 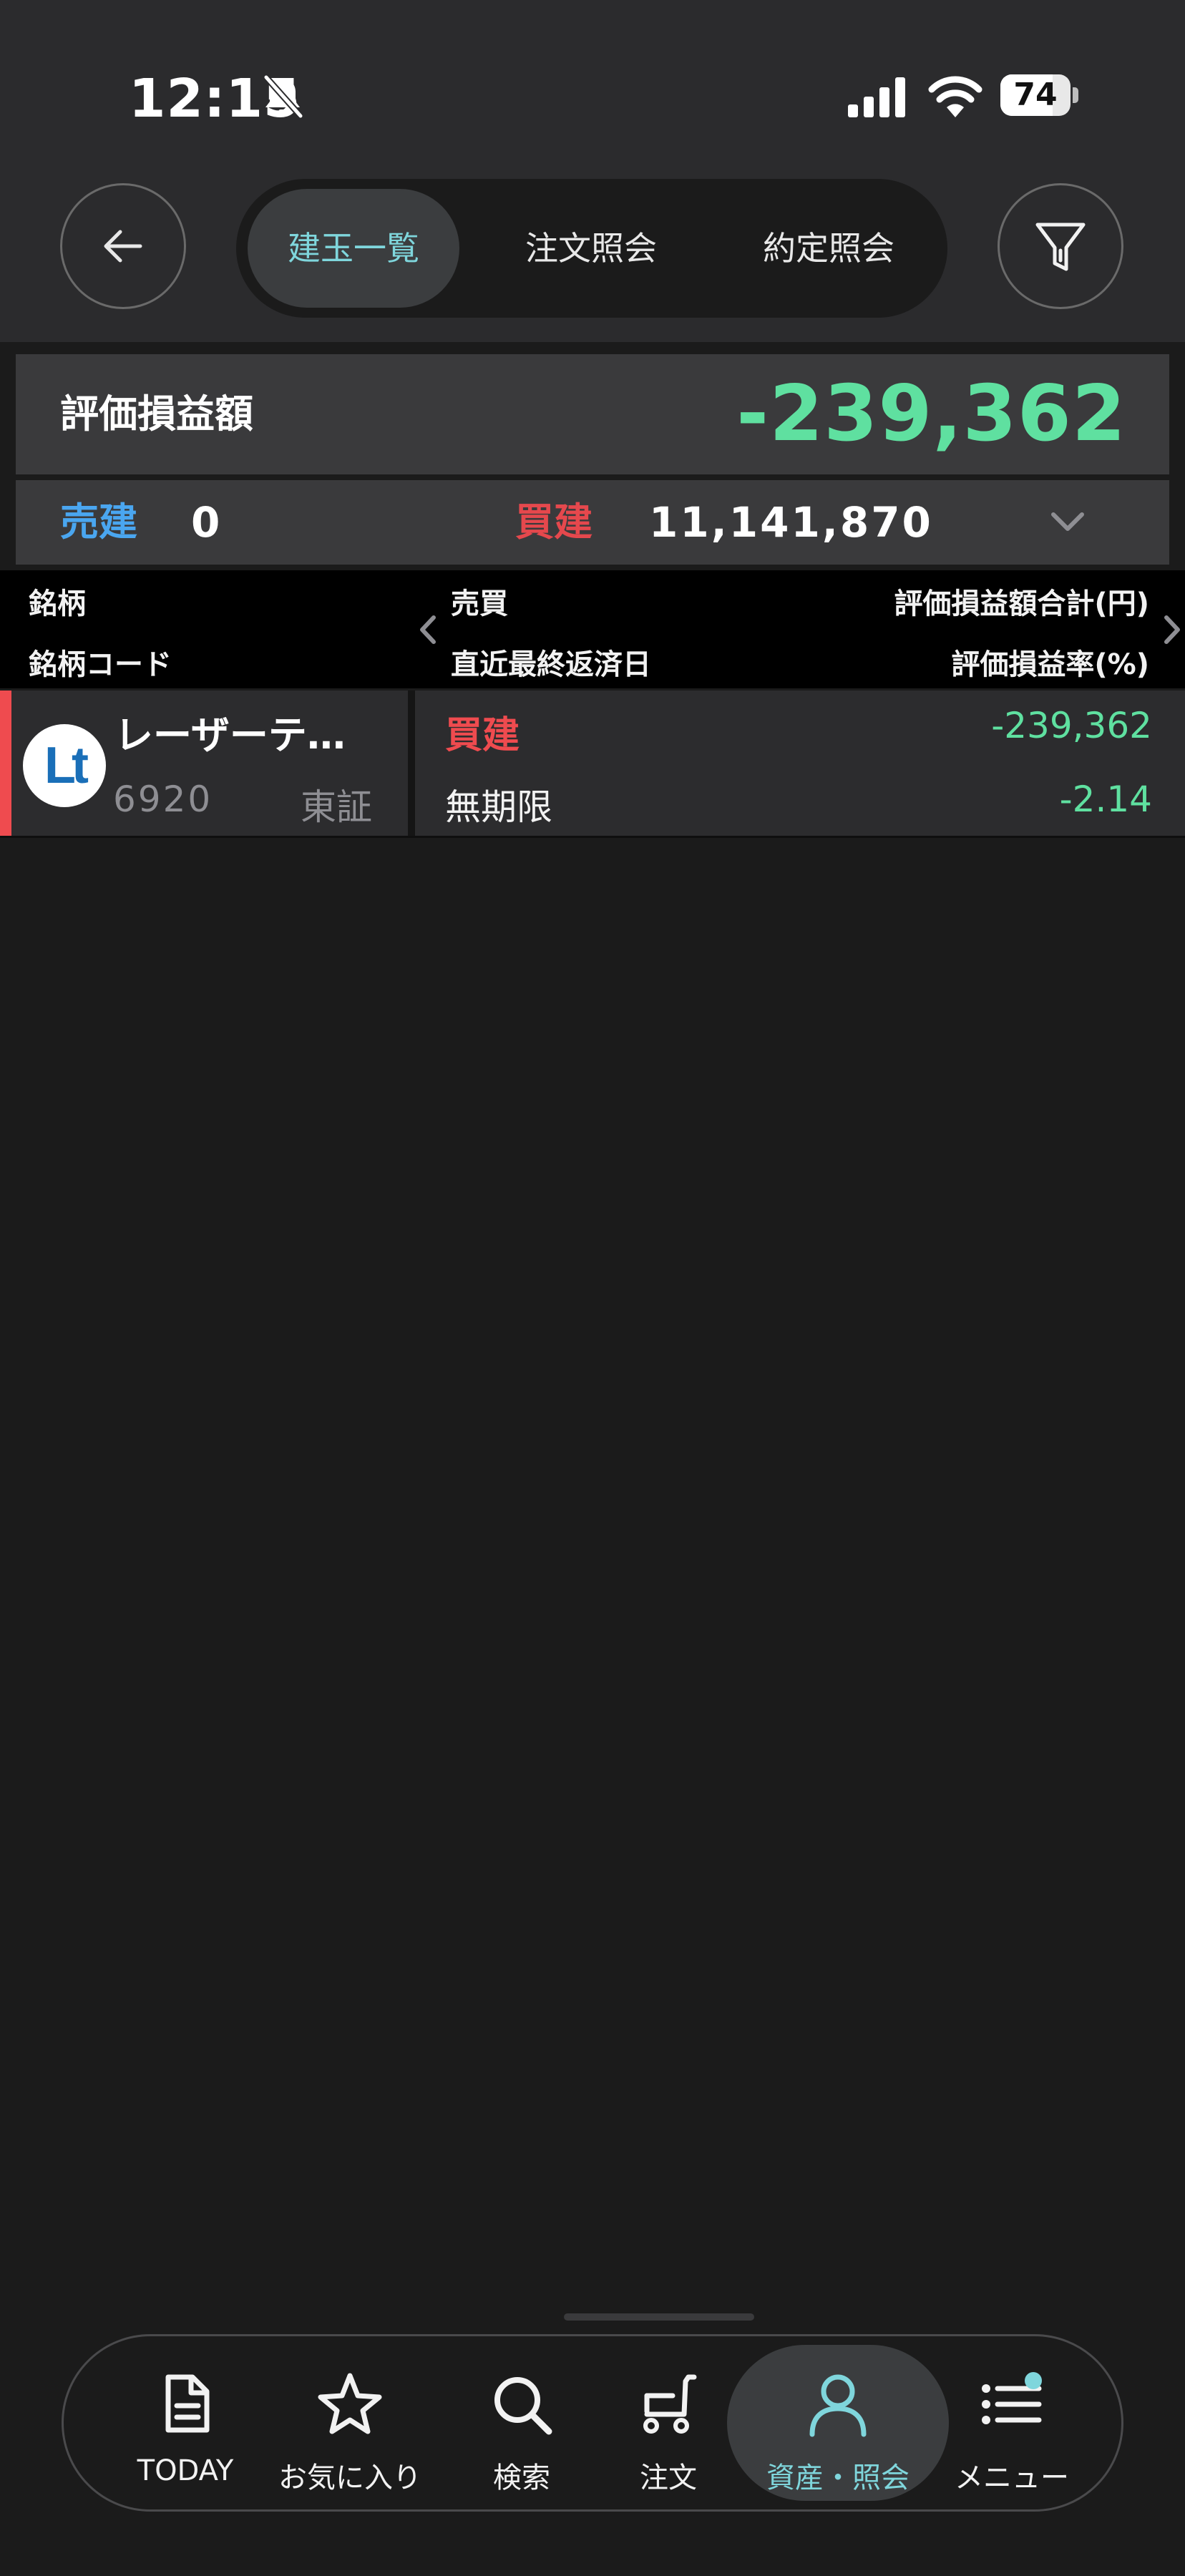 I want to click on tab-positions: 建玉一覧, so click(x=353, y=248).